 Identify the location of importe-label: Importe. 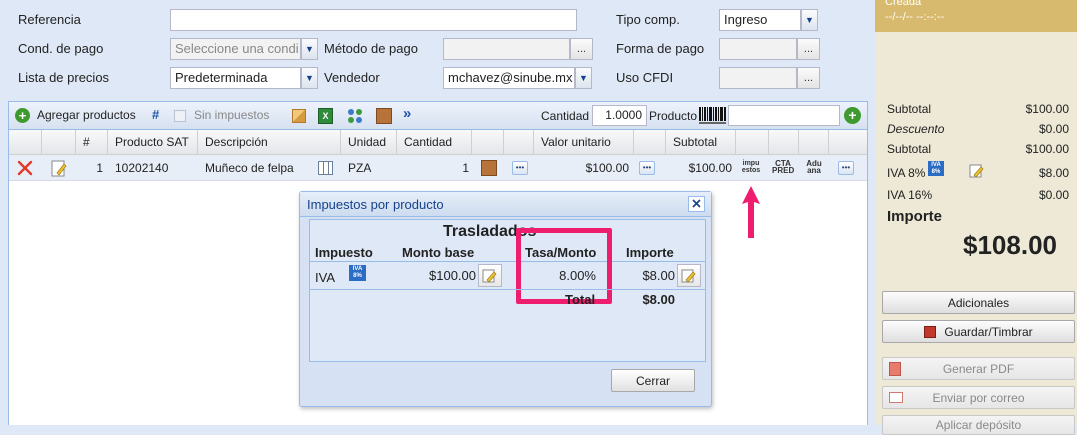
(915, 216).